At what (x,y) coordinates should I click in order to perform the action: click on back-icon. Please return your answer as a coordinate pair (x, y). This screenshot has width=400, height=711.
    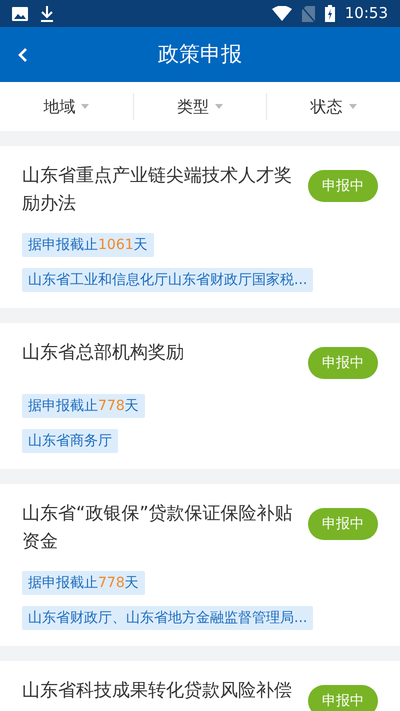
    Looking at the image, I should click on (23, 55).